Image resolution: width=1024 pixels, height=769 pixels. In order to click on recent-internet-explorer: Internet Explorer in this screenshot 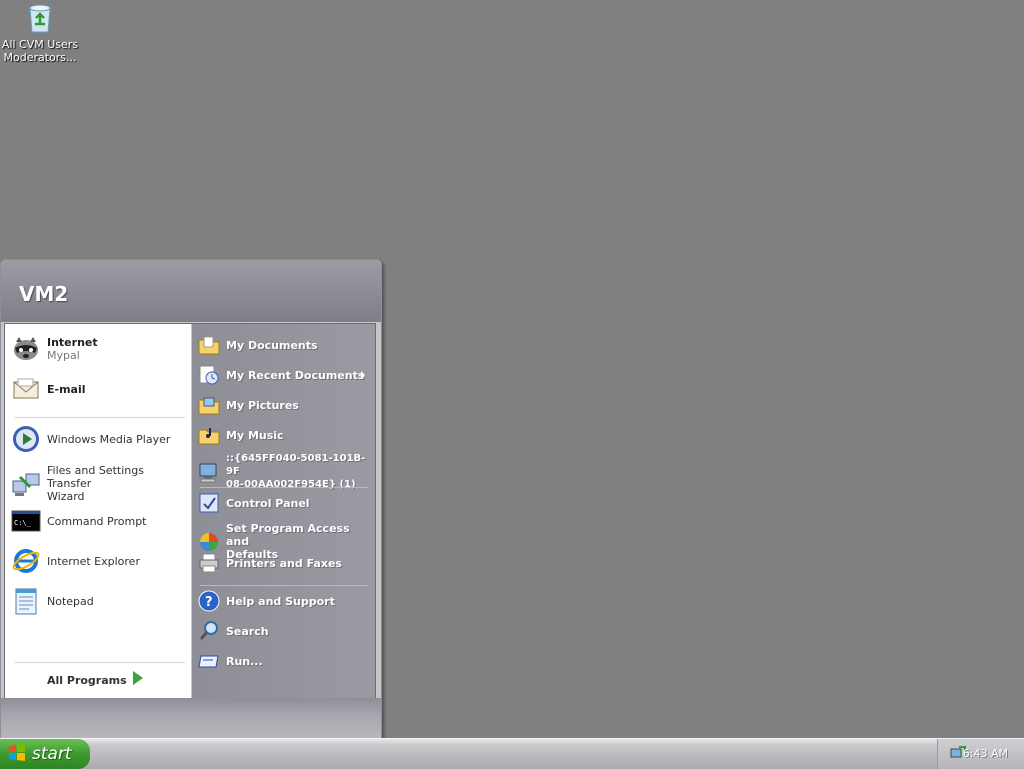, I will do `click(99, 561)`.